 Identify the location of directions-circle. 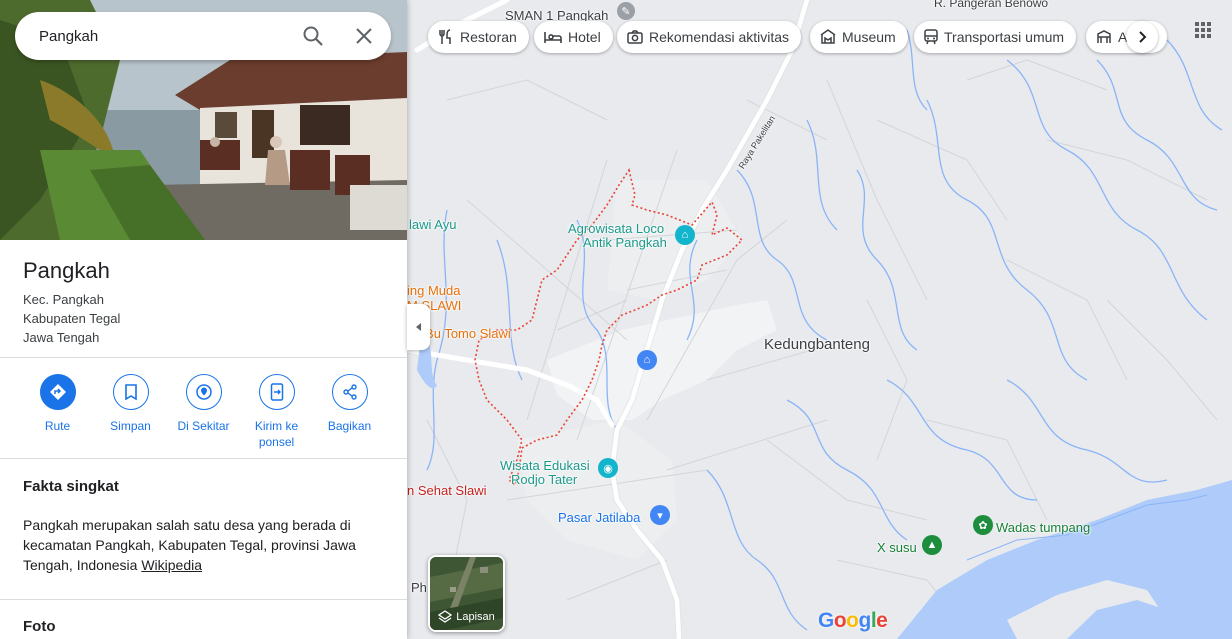
(57, 392).